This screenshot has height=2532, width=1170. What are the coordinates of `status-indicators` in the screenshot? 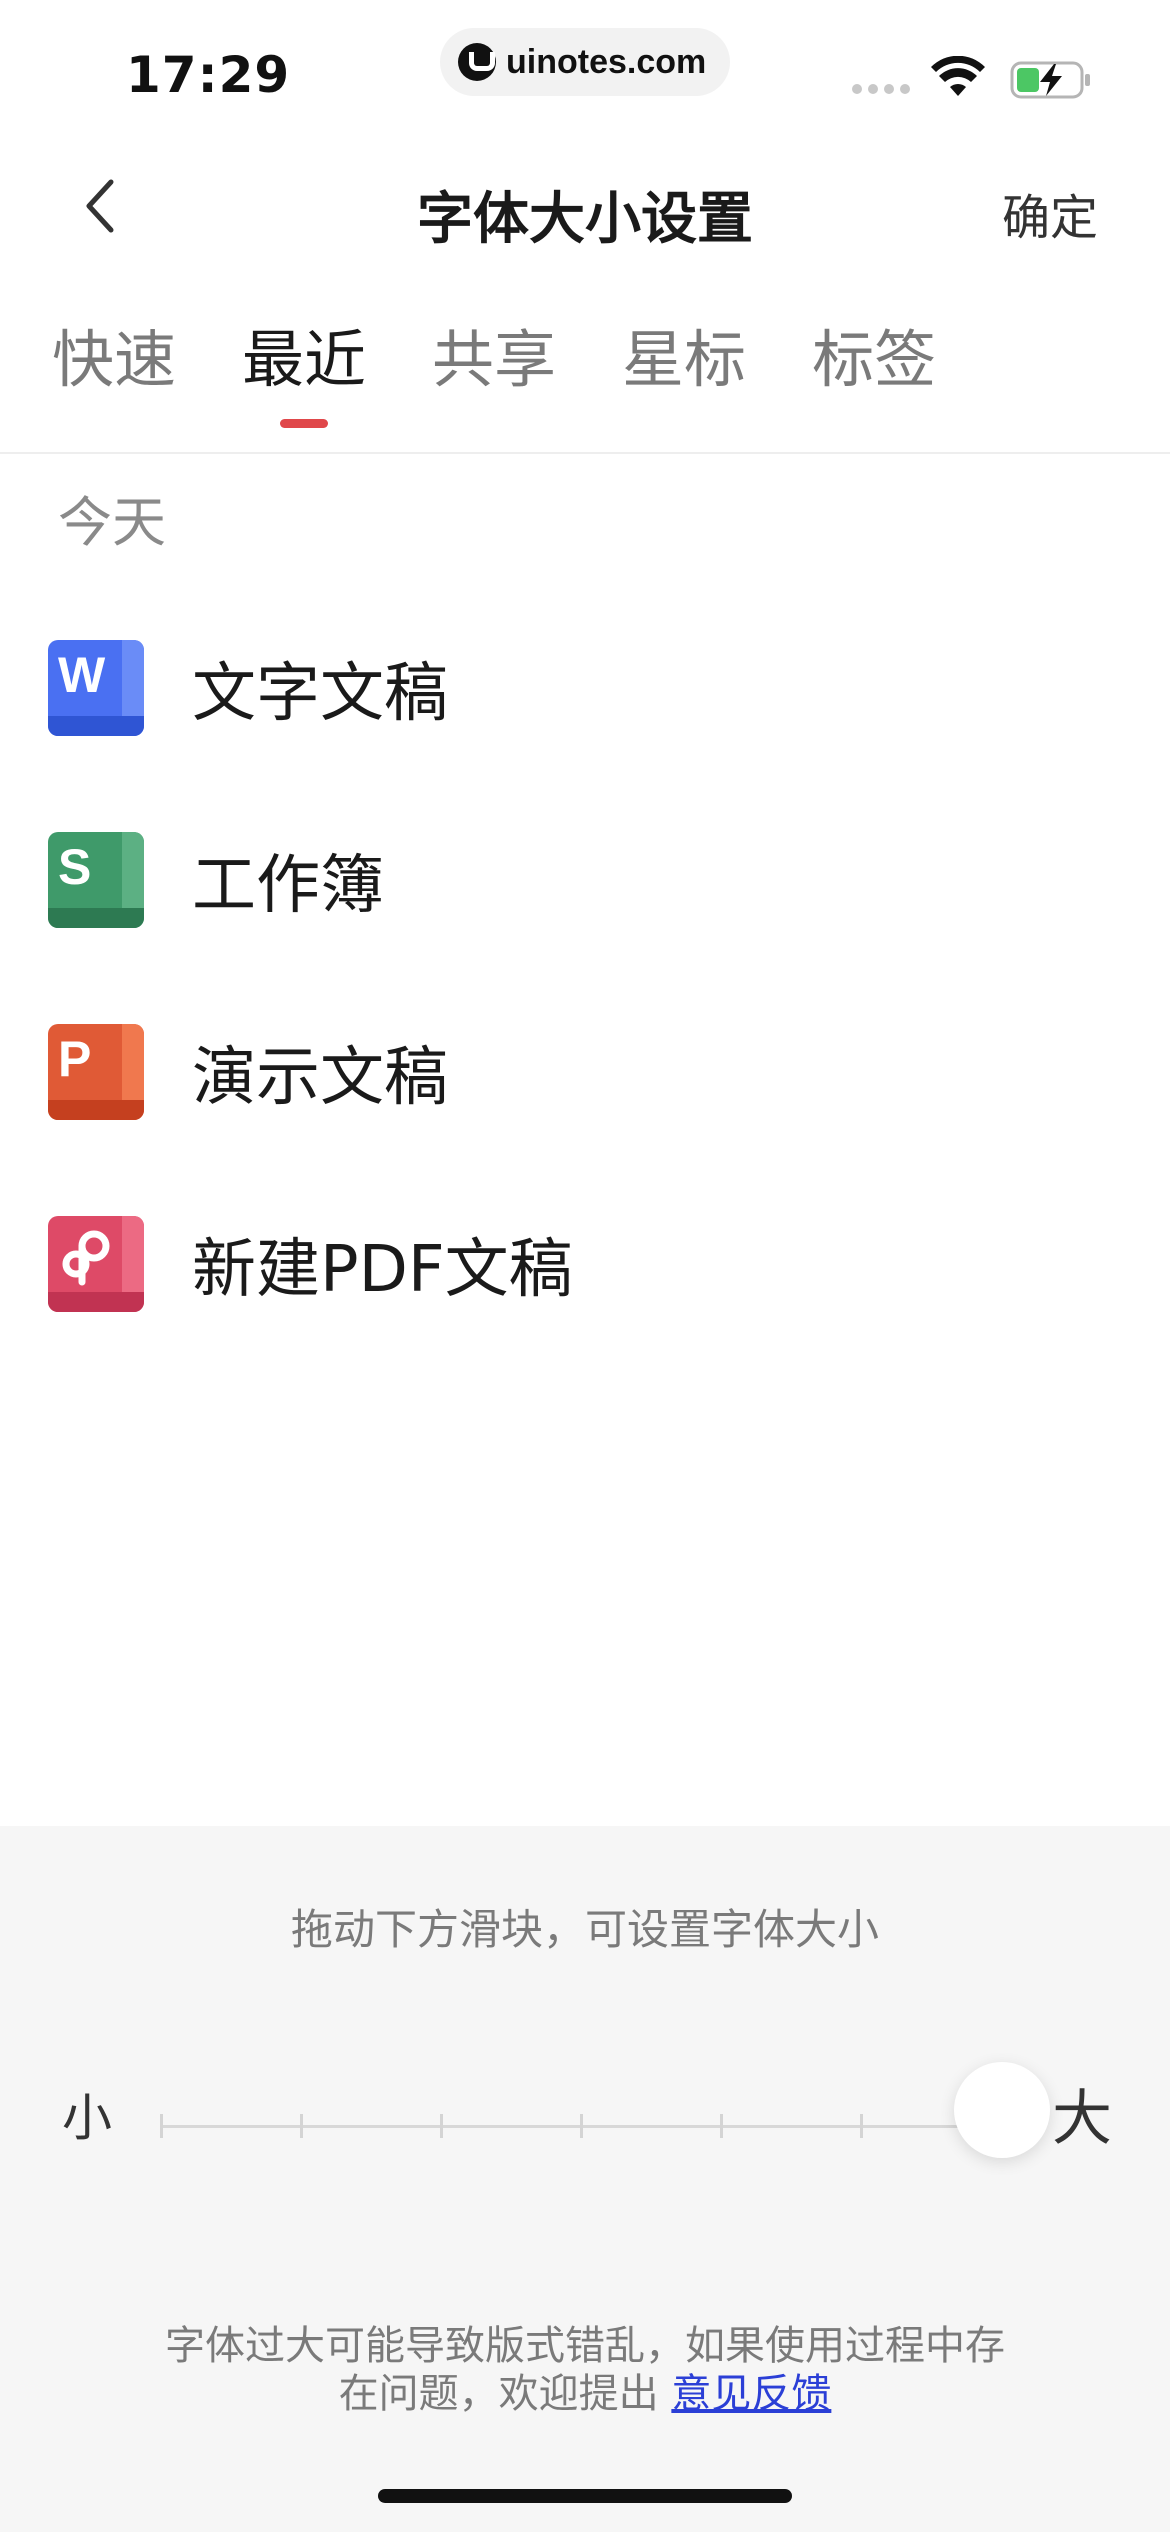 It's located at (972, 77).